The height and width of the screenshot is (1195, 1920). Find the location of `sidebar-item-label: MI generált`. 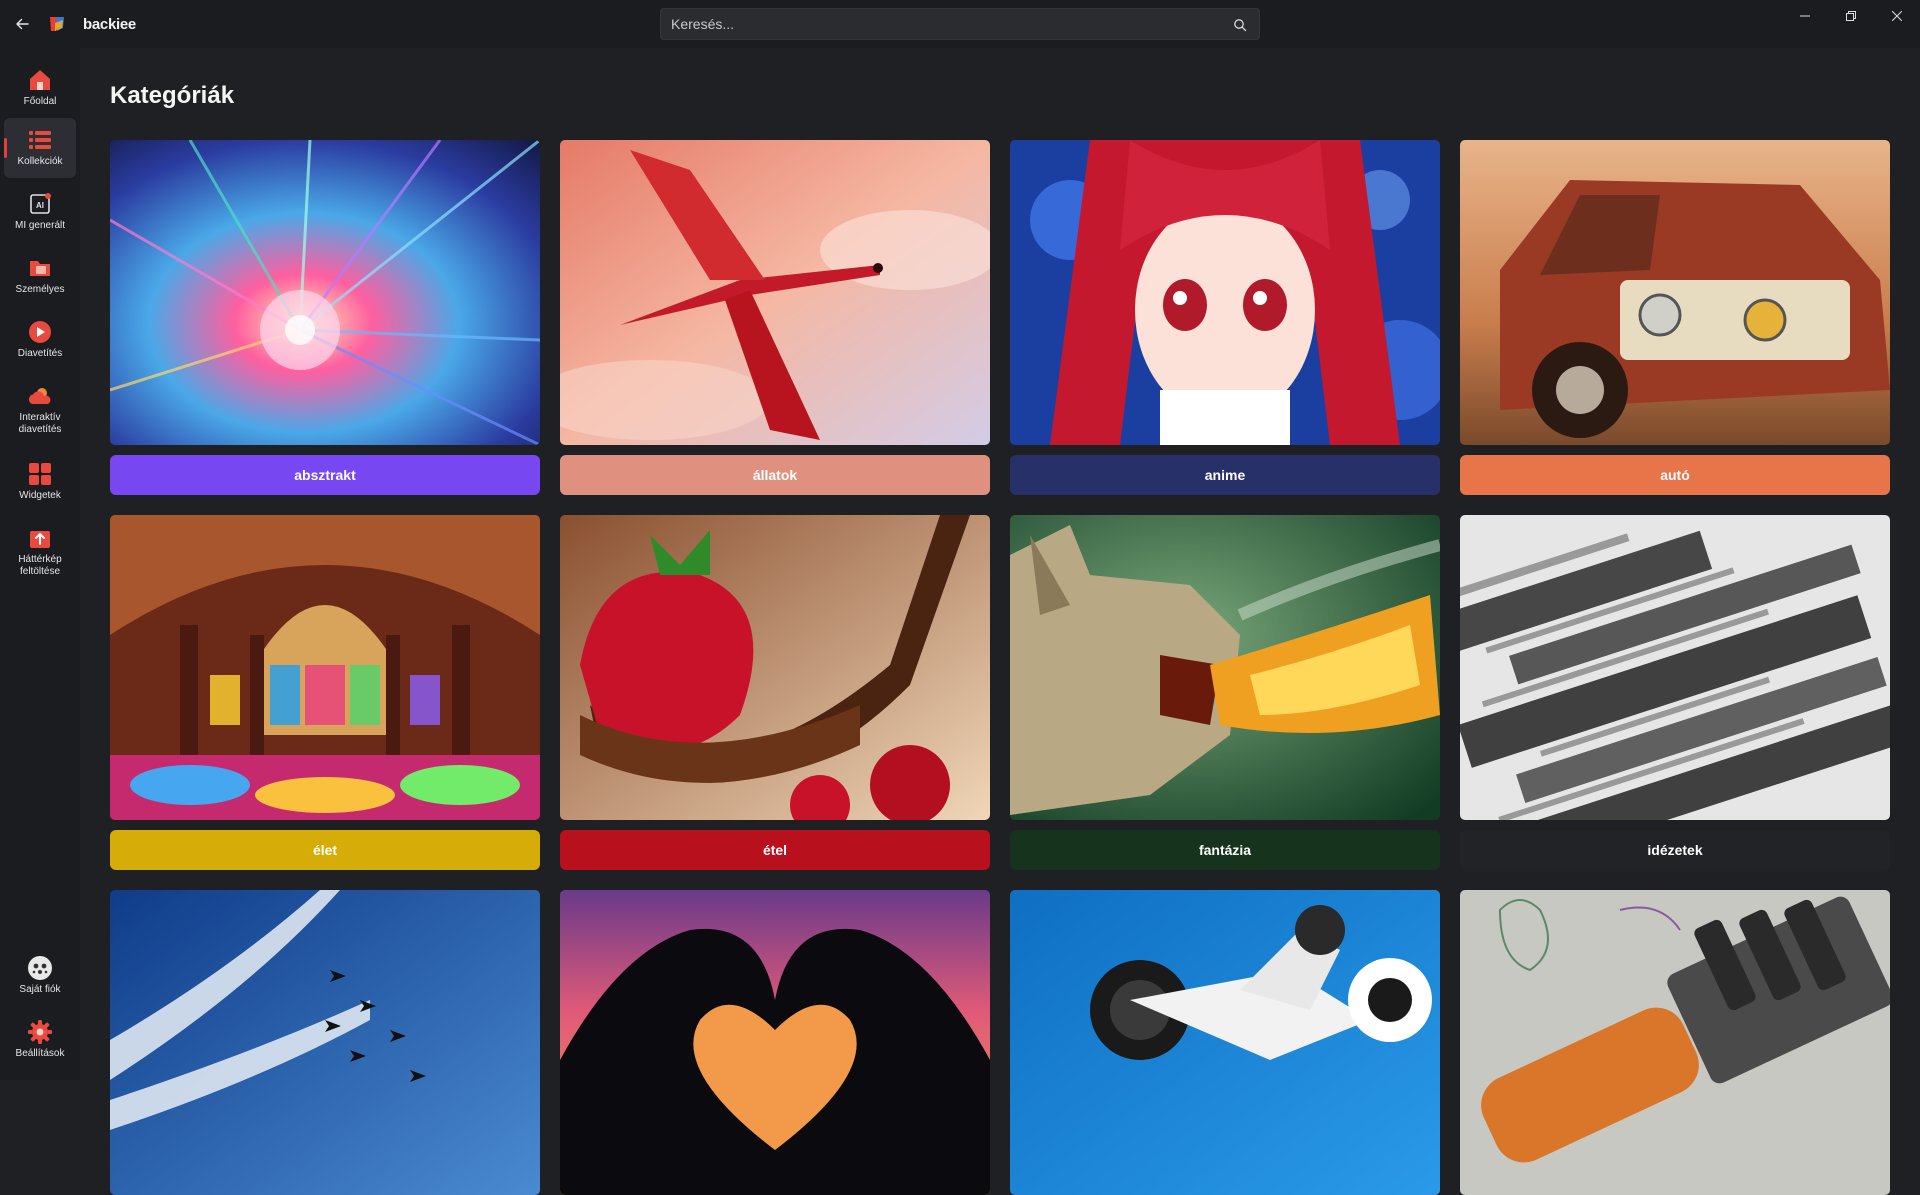

sidebar-item-label: MI generált is located at coordinates (40, 225).